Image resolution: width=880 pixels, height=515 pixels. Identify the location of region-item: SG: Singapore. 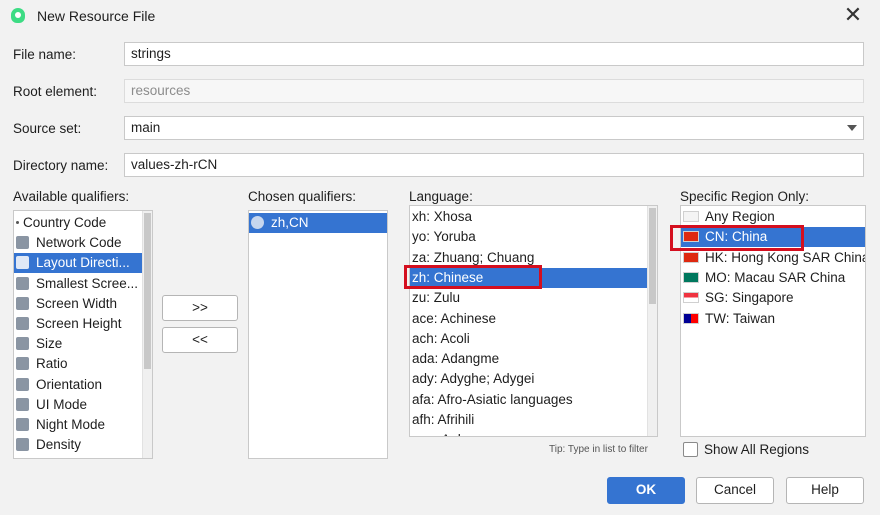
(773, 298).